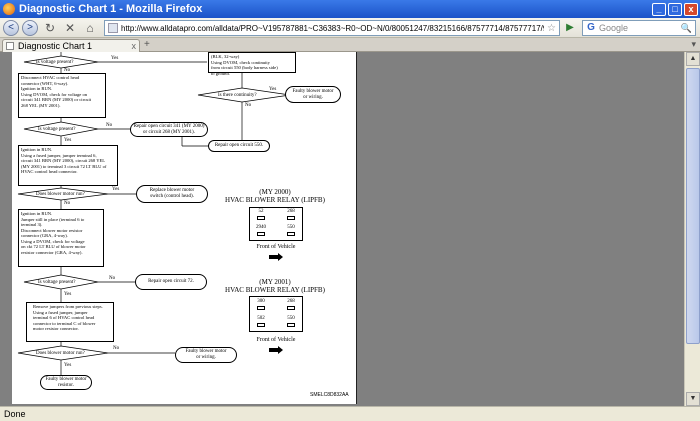  What do you see at coordinates (113, 28) in the screenshot?
I see `page-icon` at bounding box center [113, 28].